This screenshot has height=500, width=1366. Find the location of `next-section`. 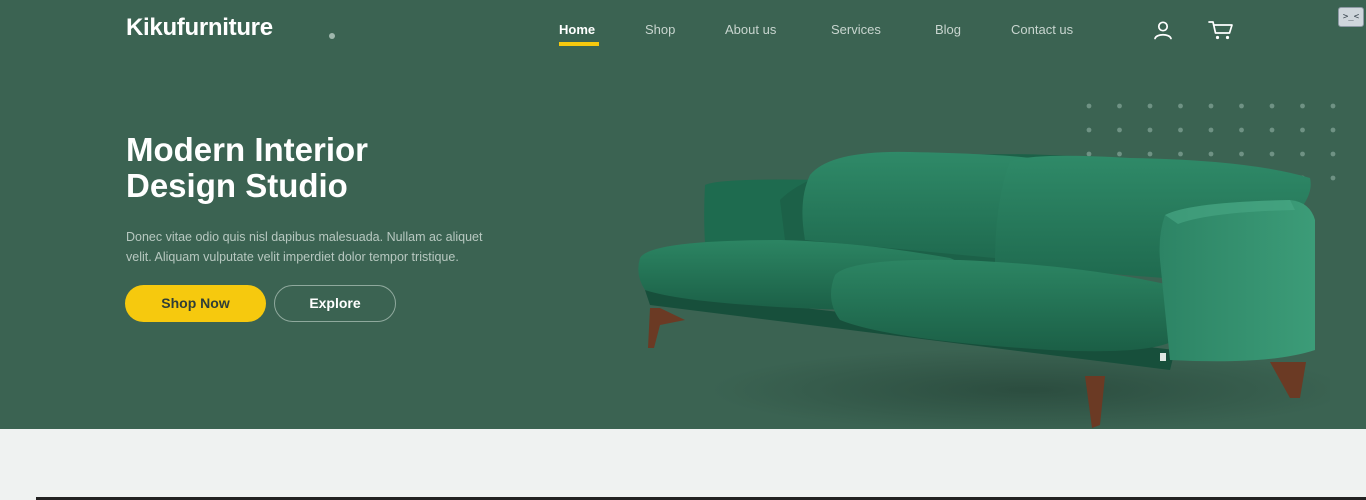

next-section is located at coordinates (683, 464).